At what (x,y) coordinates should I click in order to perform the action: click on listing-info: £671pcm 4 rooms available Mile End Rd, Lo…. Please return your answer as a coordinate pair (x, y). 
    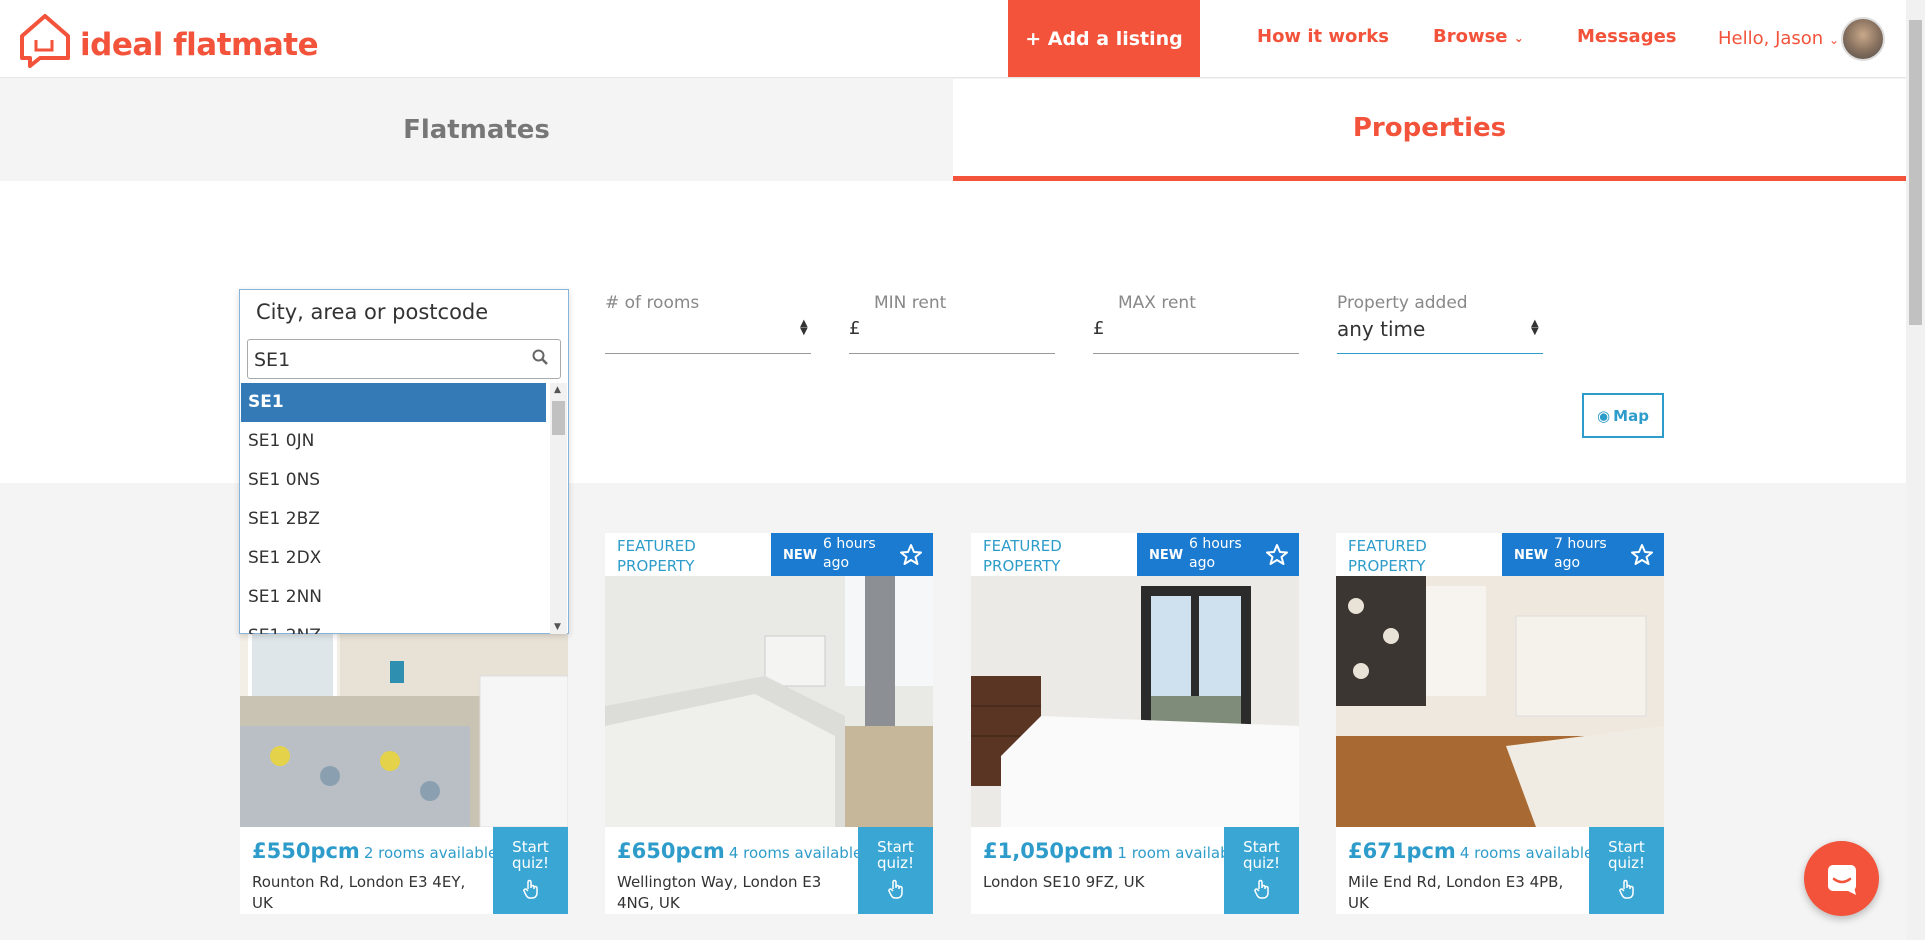
    Looking at the image, I should click on (1500, 870).